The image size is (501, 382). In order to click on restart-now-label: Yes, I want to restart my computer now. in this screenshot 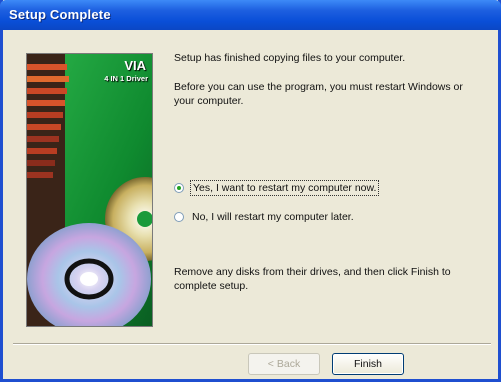, I will do `click(285, 188)`.